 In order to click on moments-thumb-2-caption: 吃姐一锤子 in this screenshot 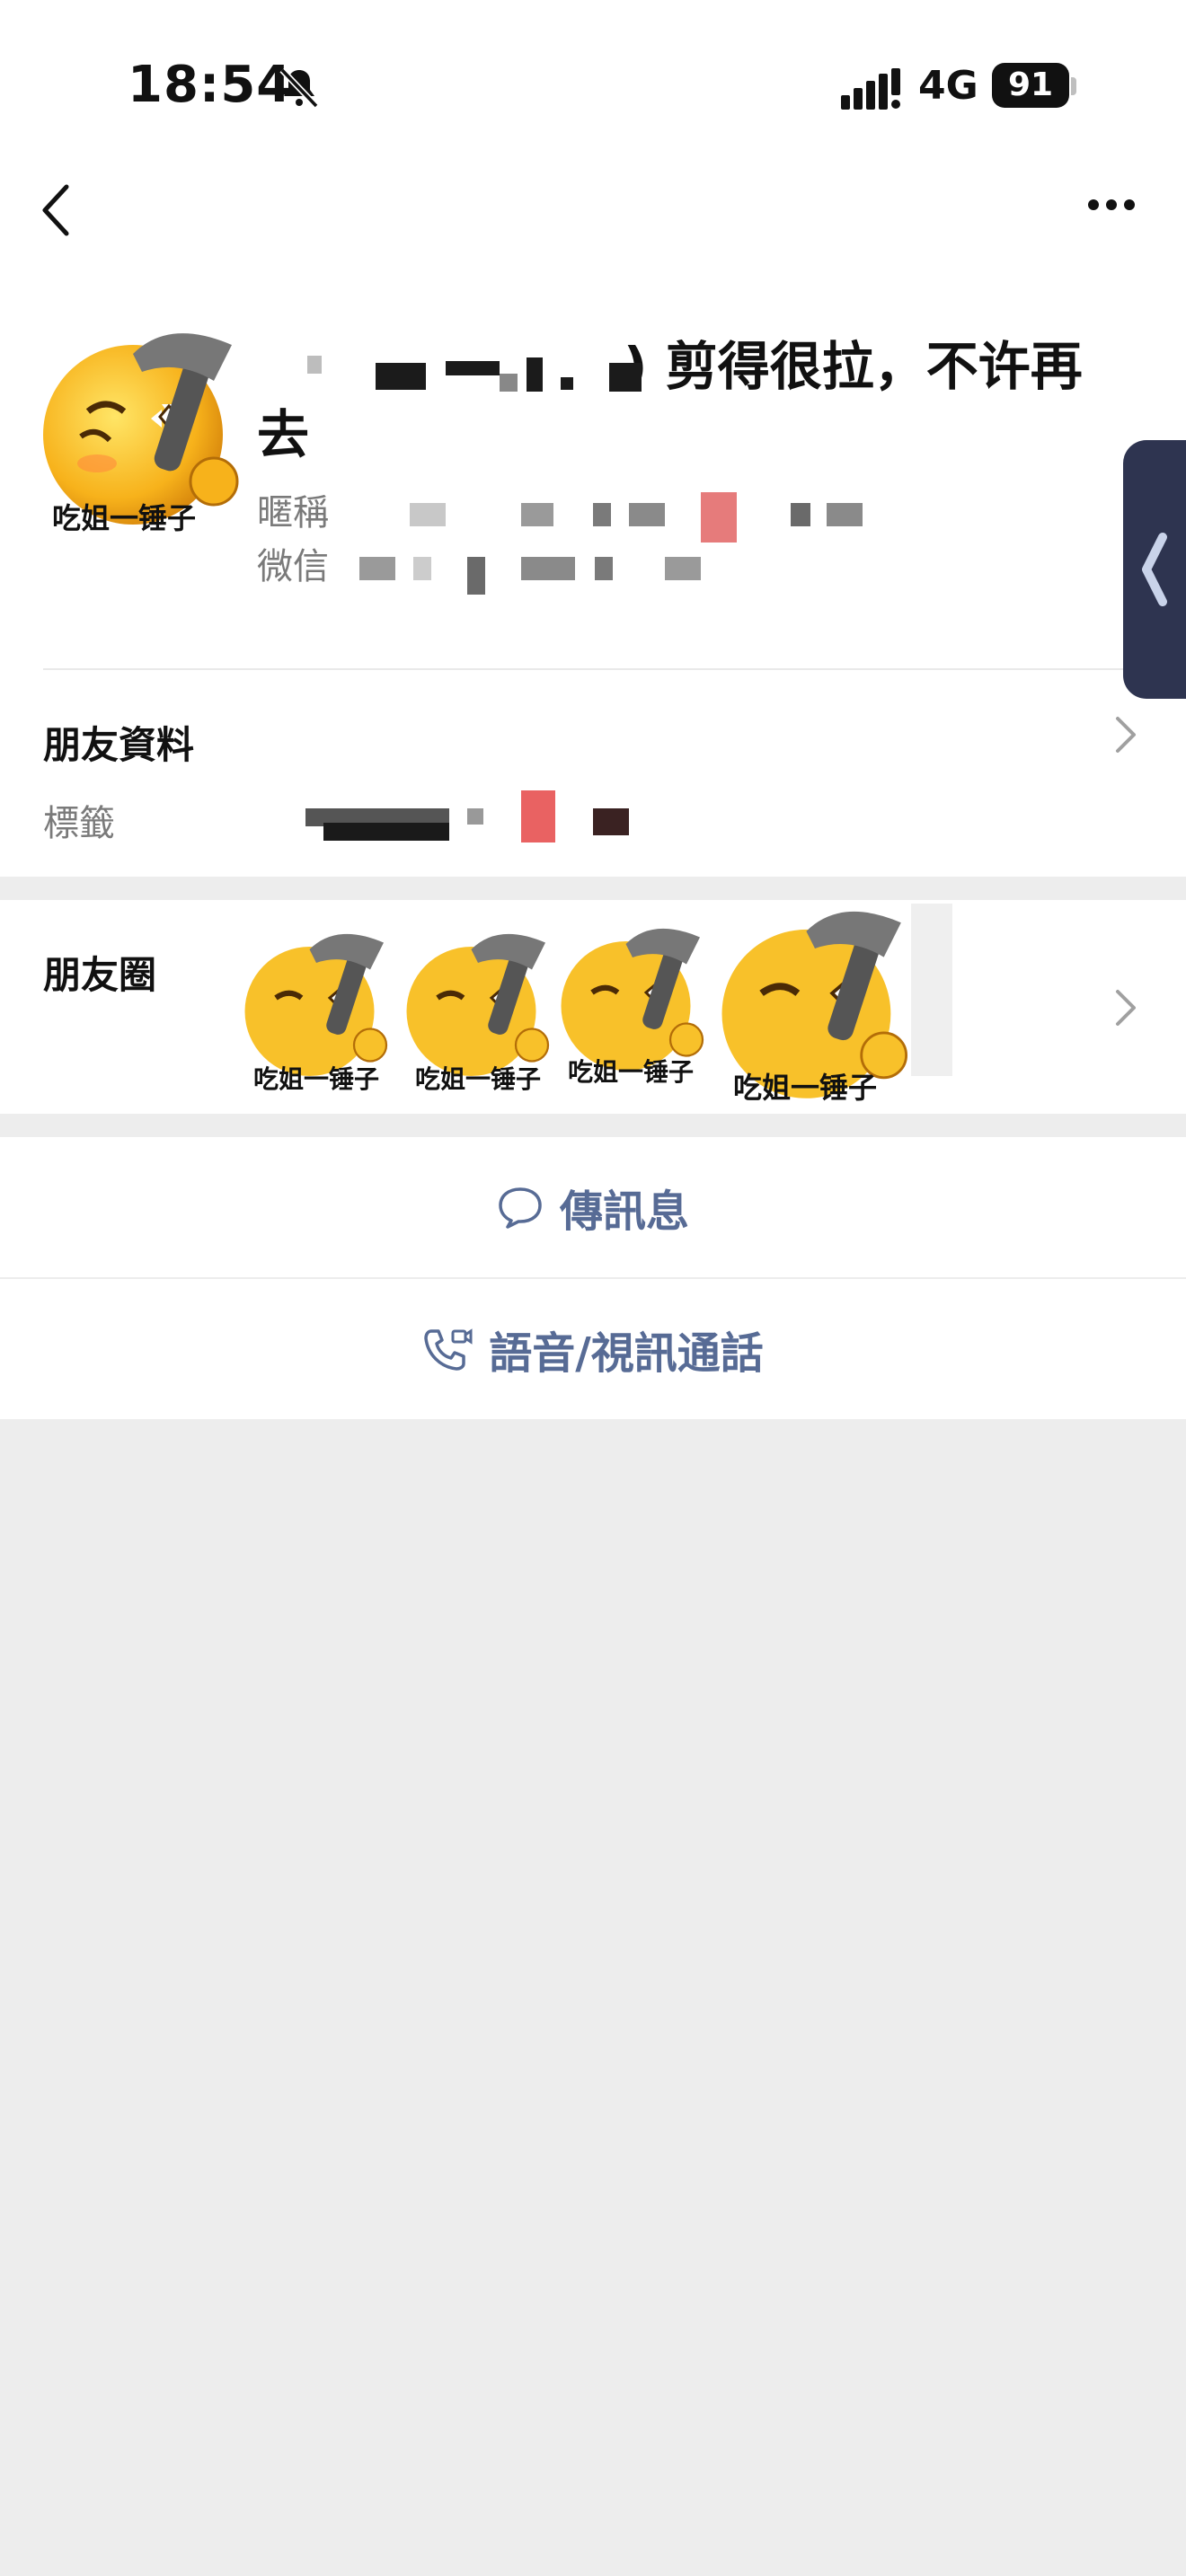, I will do `click(478, 1079)`.